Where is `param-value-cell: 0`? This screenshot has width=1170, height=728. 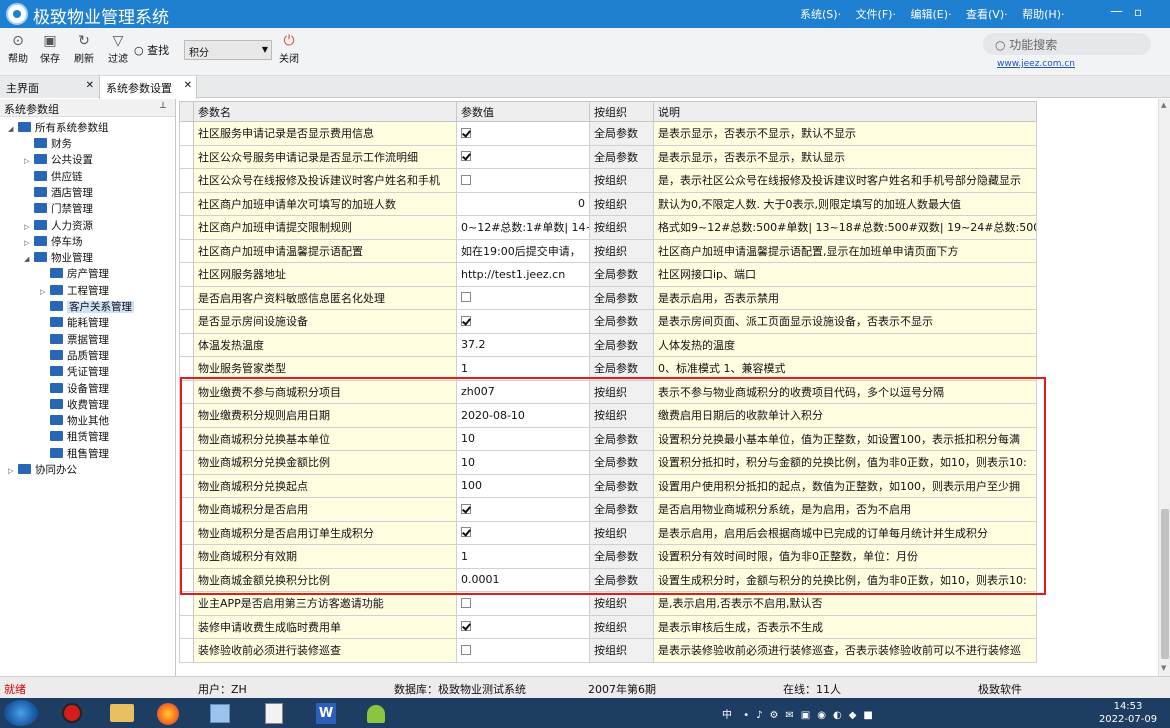
param-value-cell: 0 is located at coordinates (523, 203).